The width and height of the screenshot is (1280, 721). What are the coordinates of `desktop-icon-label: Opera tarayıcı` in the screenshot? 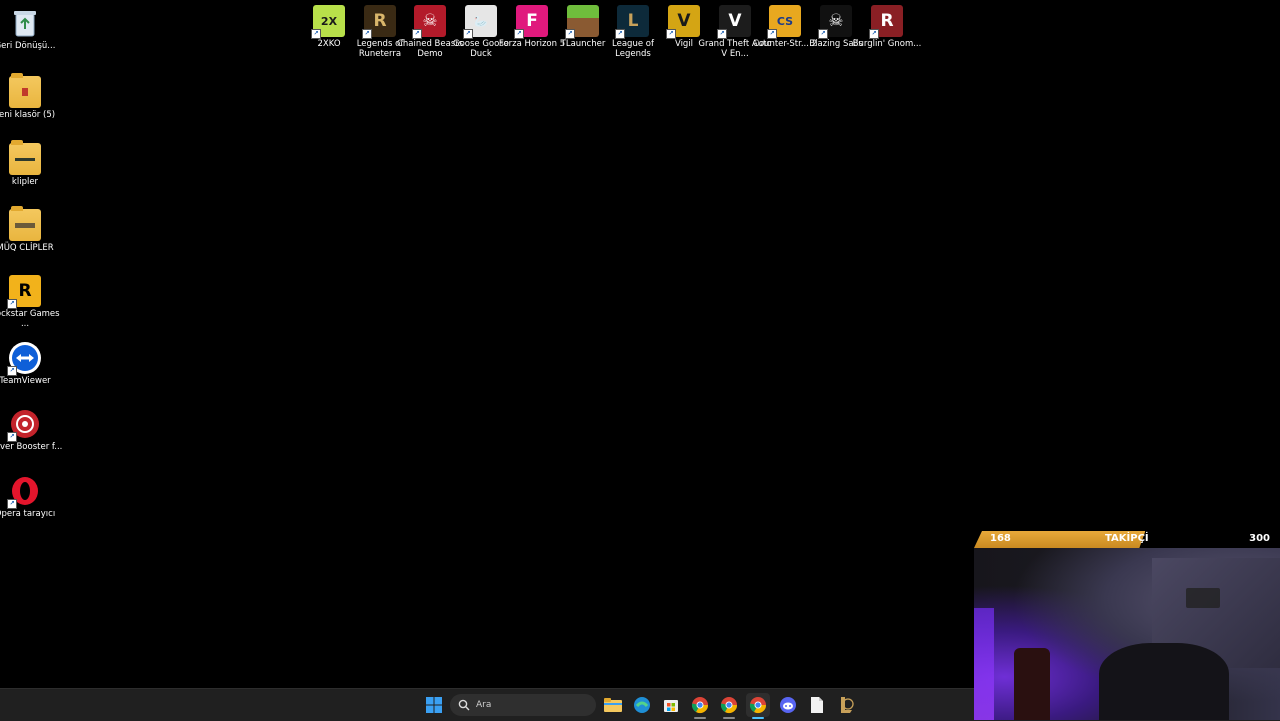 It's located at (28, 514).